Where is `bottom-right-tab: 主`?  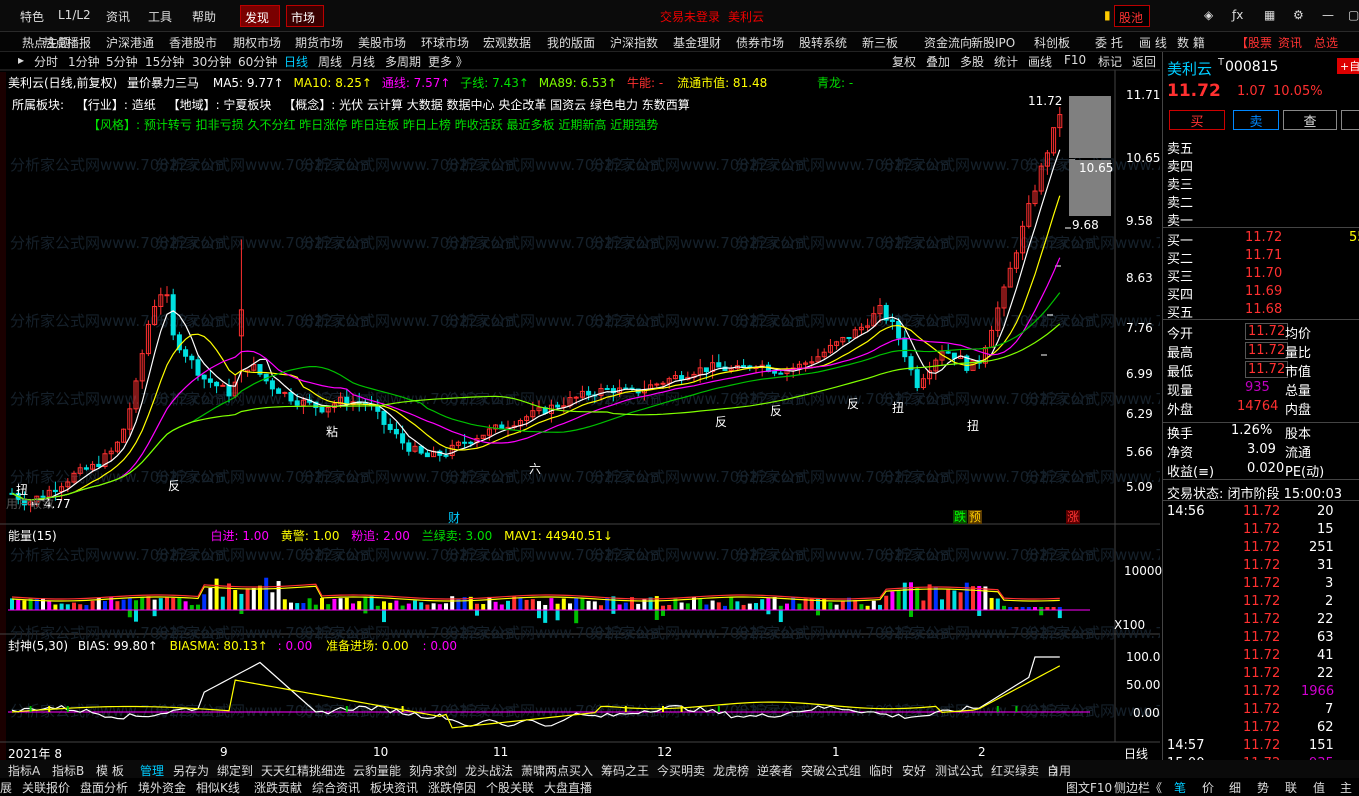 bottom-right-tab: 主 is located at coordinates (1346, 787).